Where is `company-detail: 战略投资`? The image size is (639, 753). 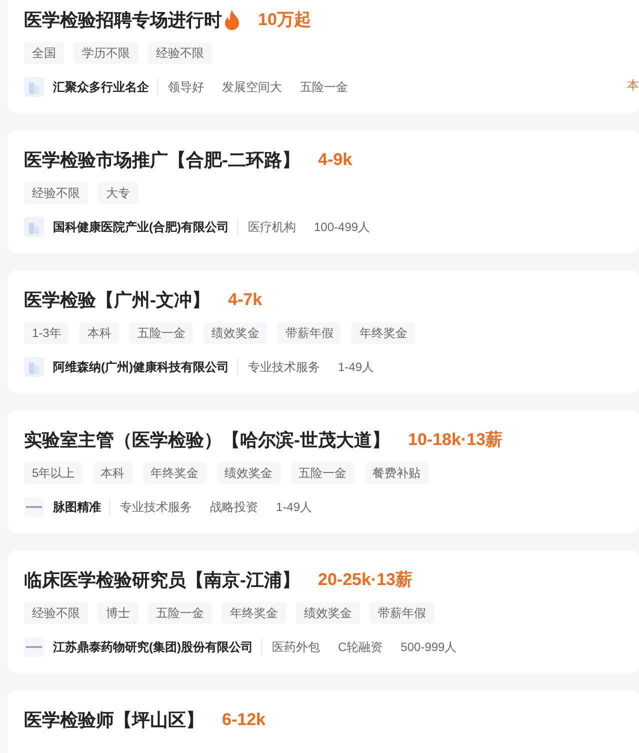 company-detail: 战略投资 is located at coordinates (234, 507).